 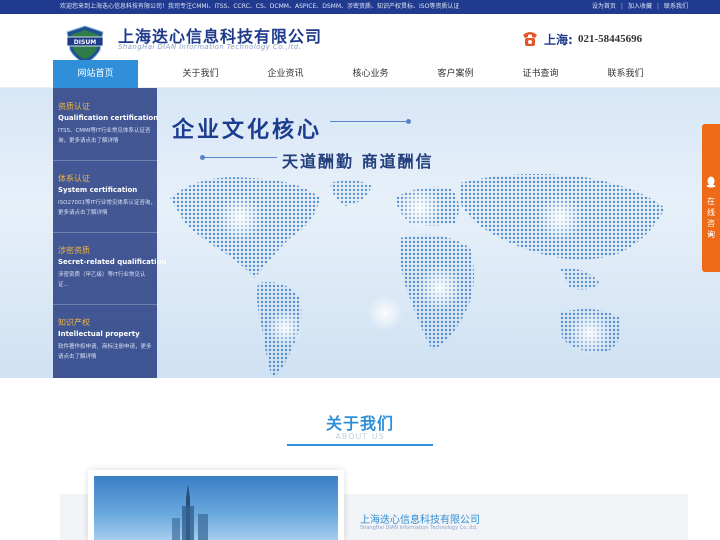 I want to click on service-description: 软件著作权申请、商标注册申请，更多请点击了解详情, so click(x=105, y=352).